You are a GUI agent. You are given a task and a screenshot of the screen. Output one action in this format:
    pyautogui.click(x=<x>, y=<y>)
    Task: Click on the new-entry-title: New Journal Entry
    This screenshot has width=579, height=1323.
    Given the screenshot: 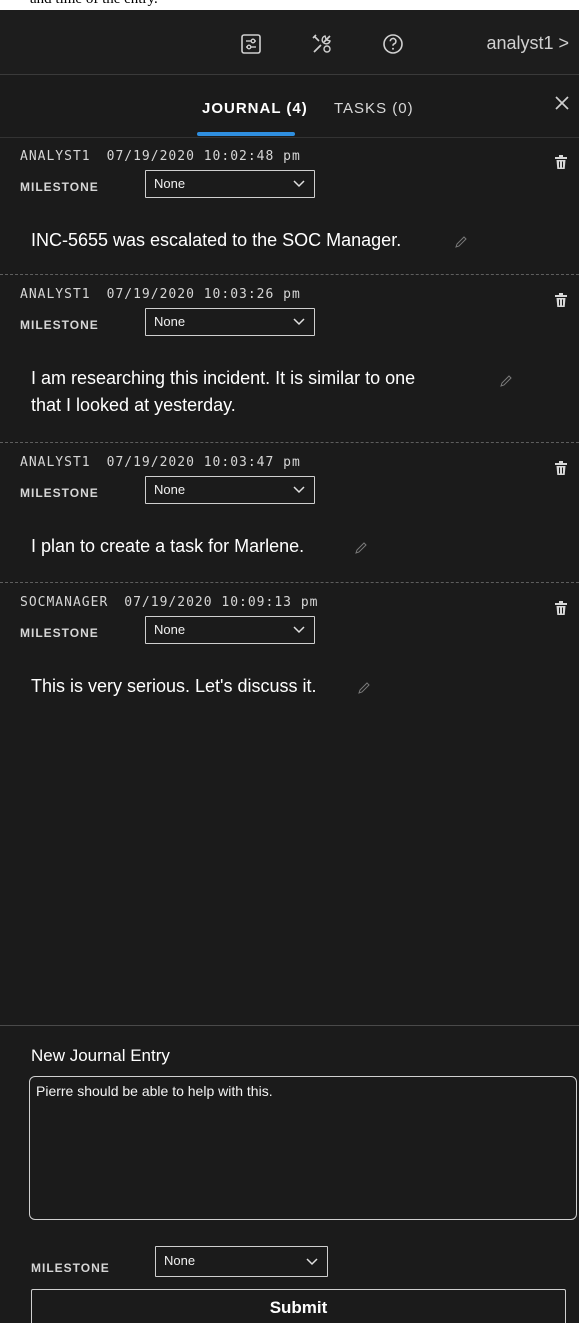 What is the action you would take?
    pyautogui.click(x=100, y=1055)
    